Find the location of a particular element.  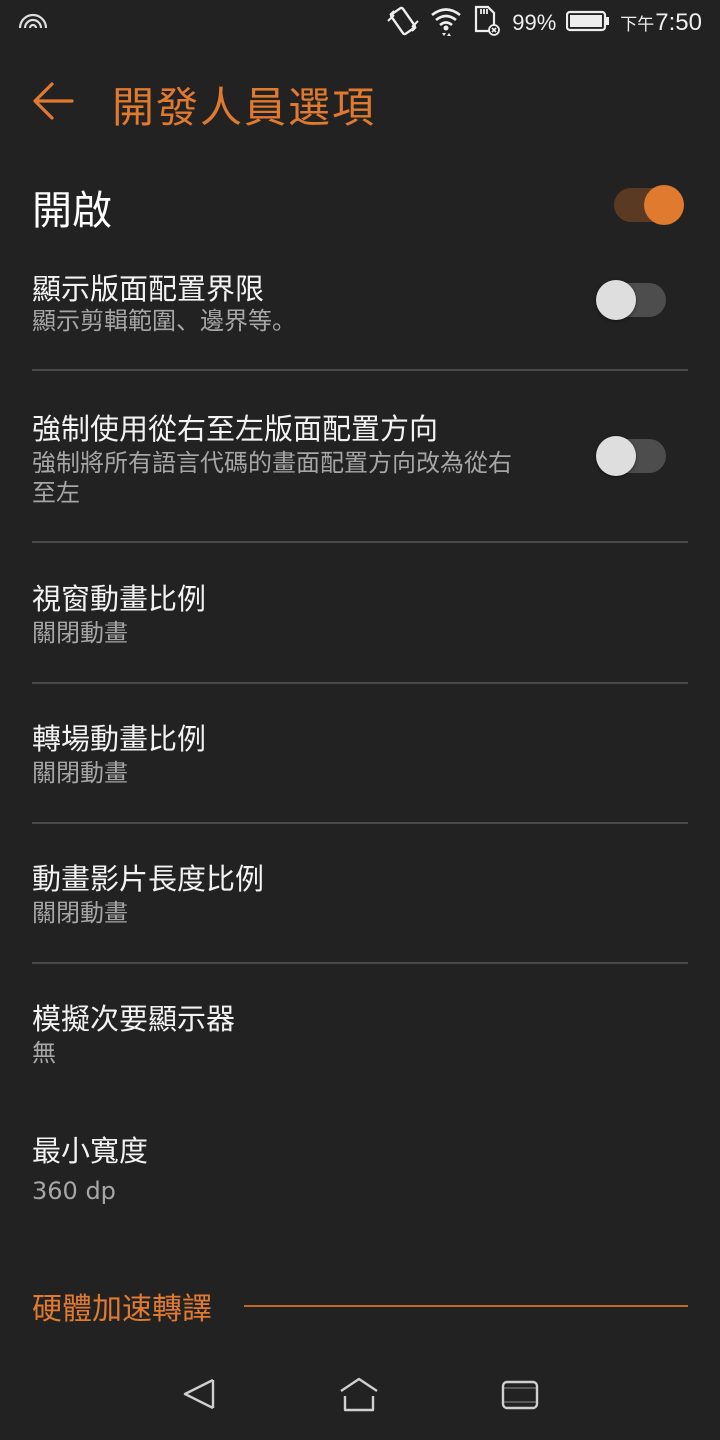

setting-animator-duration-scale: 動畫影片長度比例 關閉動畫 is located at coordinates (360, 910).